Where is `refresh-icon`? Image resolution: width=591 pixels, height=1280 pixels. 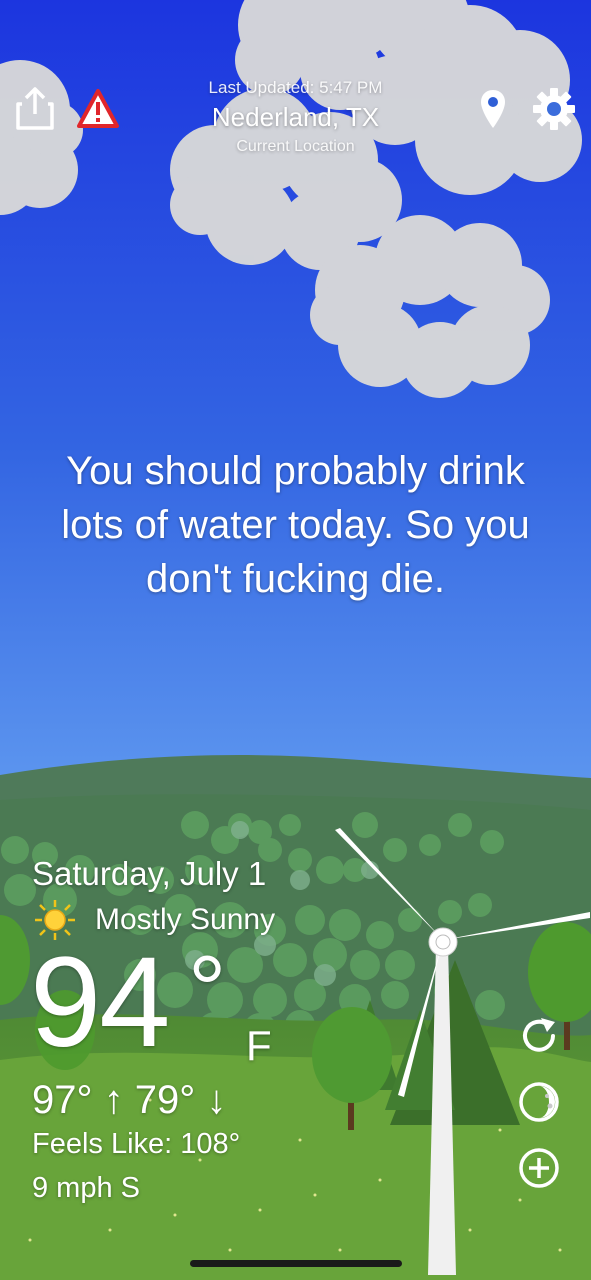 refresh-icon is located at coordinates (539, 1035).